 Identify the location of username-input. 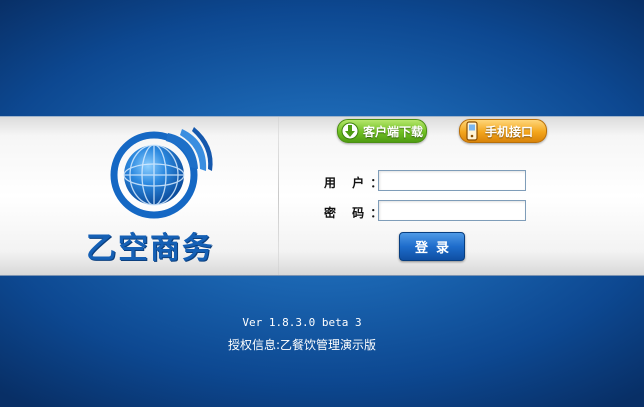
(452, 180).